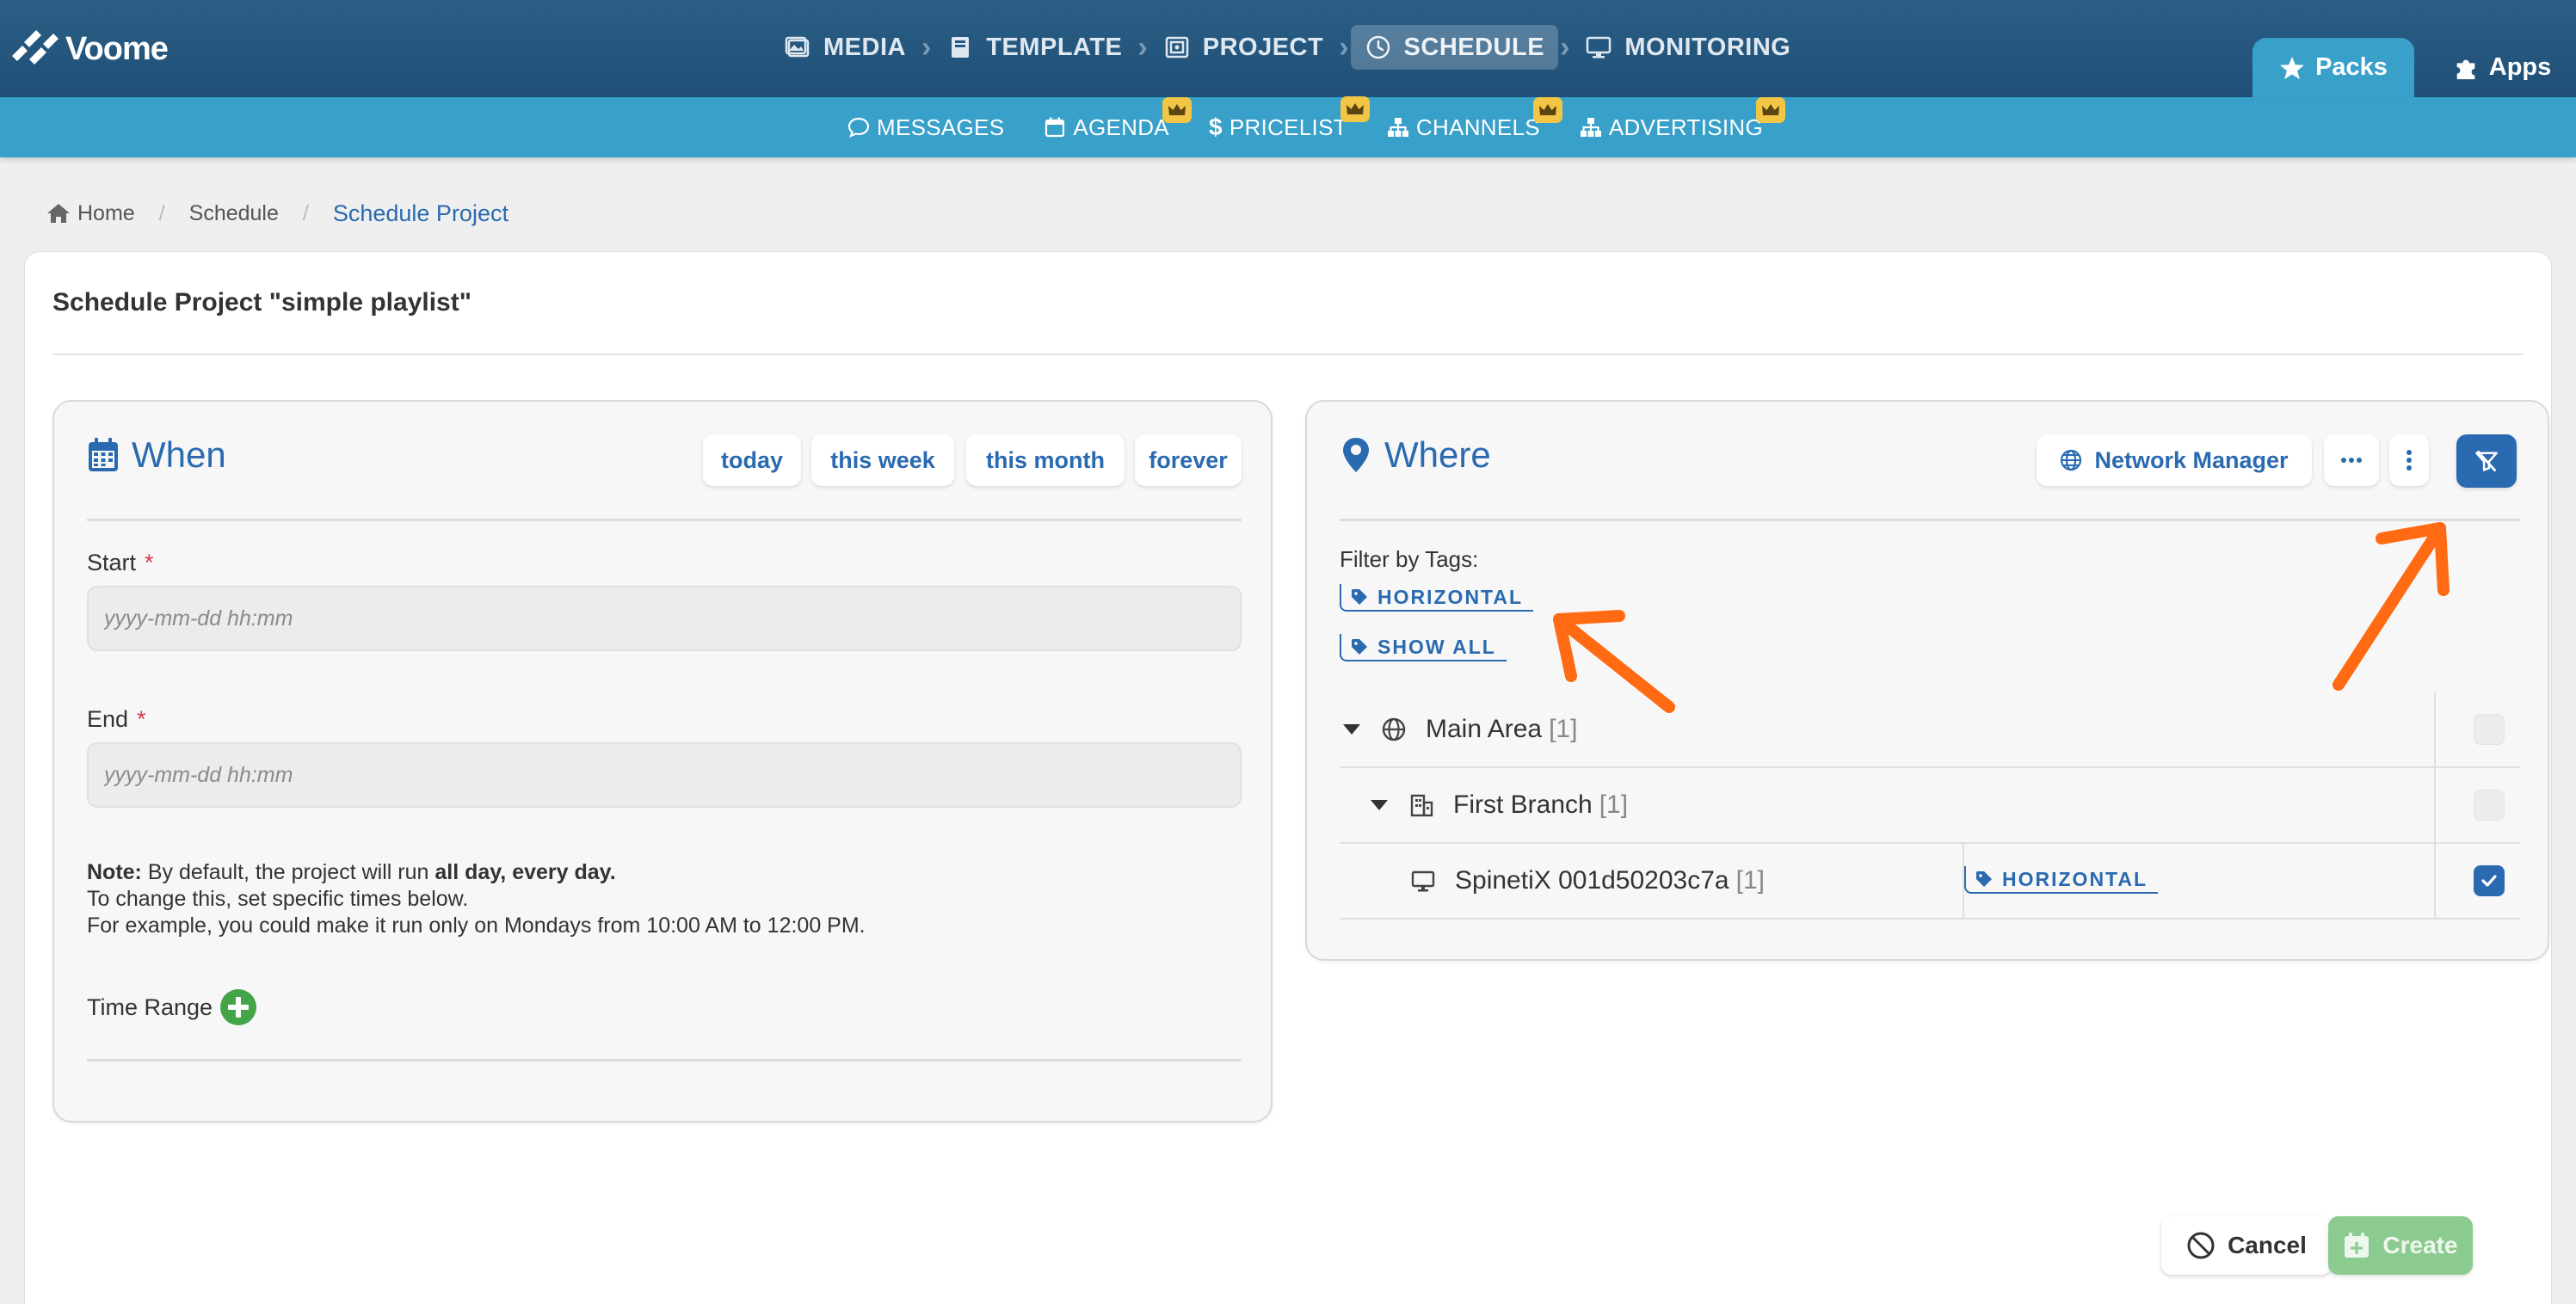 The height and width of the screenshot is (1304, 2576). I want to click on comment-icon, so click(858, 128).